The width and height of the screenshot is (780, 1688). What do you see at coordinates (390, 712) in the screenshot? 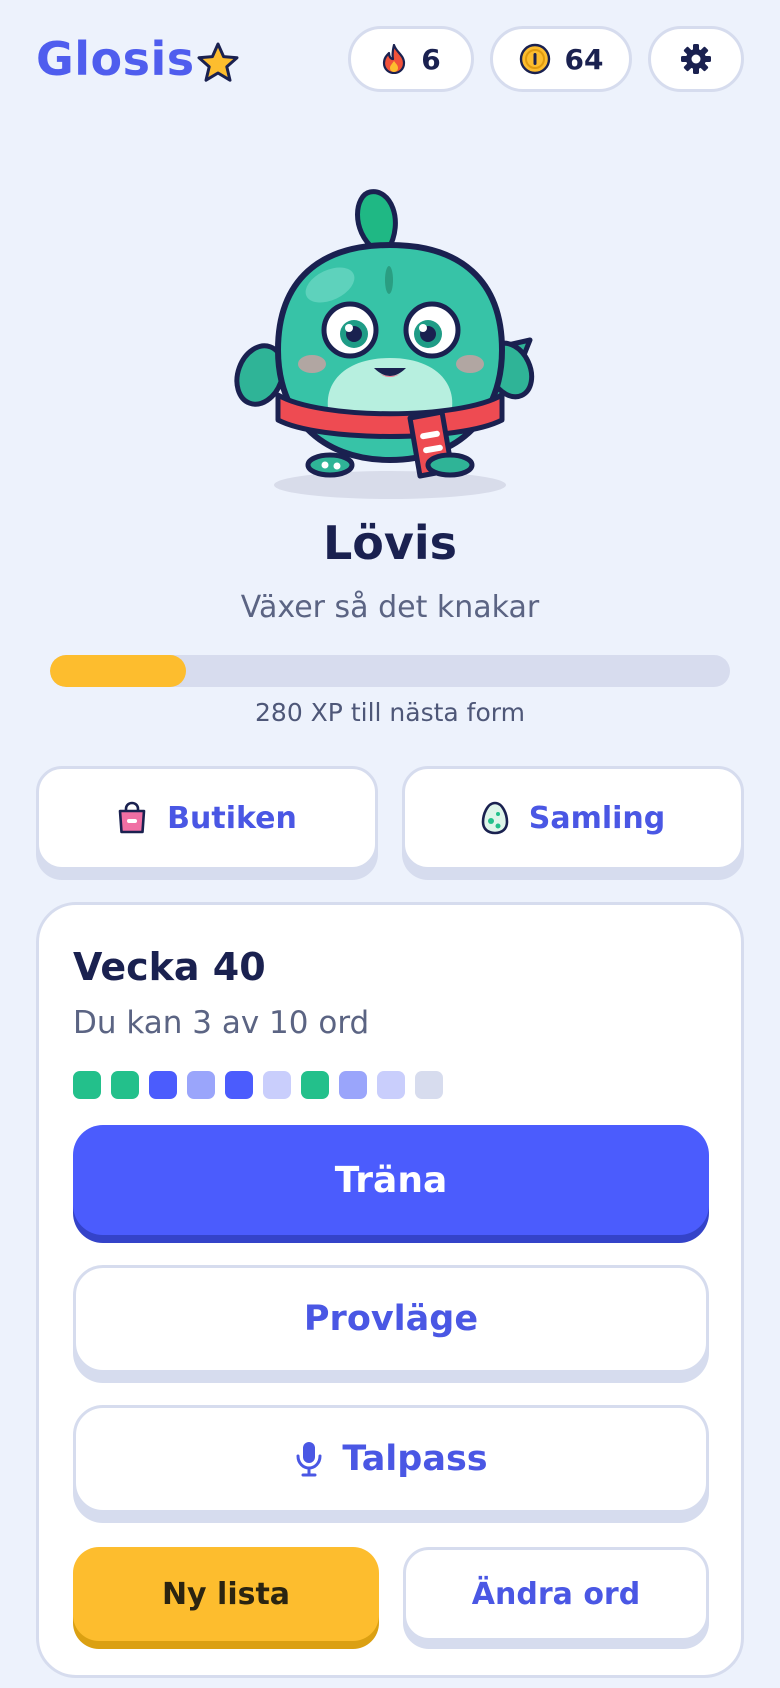
I see `xp-remaining-text: 280 XP till nästa form` at bounding box center [390, 712].